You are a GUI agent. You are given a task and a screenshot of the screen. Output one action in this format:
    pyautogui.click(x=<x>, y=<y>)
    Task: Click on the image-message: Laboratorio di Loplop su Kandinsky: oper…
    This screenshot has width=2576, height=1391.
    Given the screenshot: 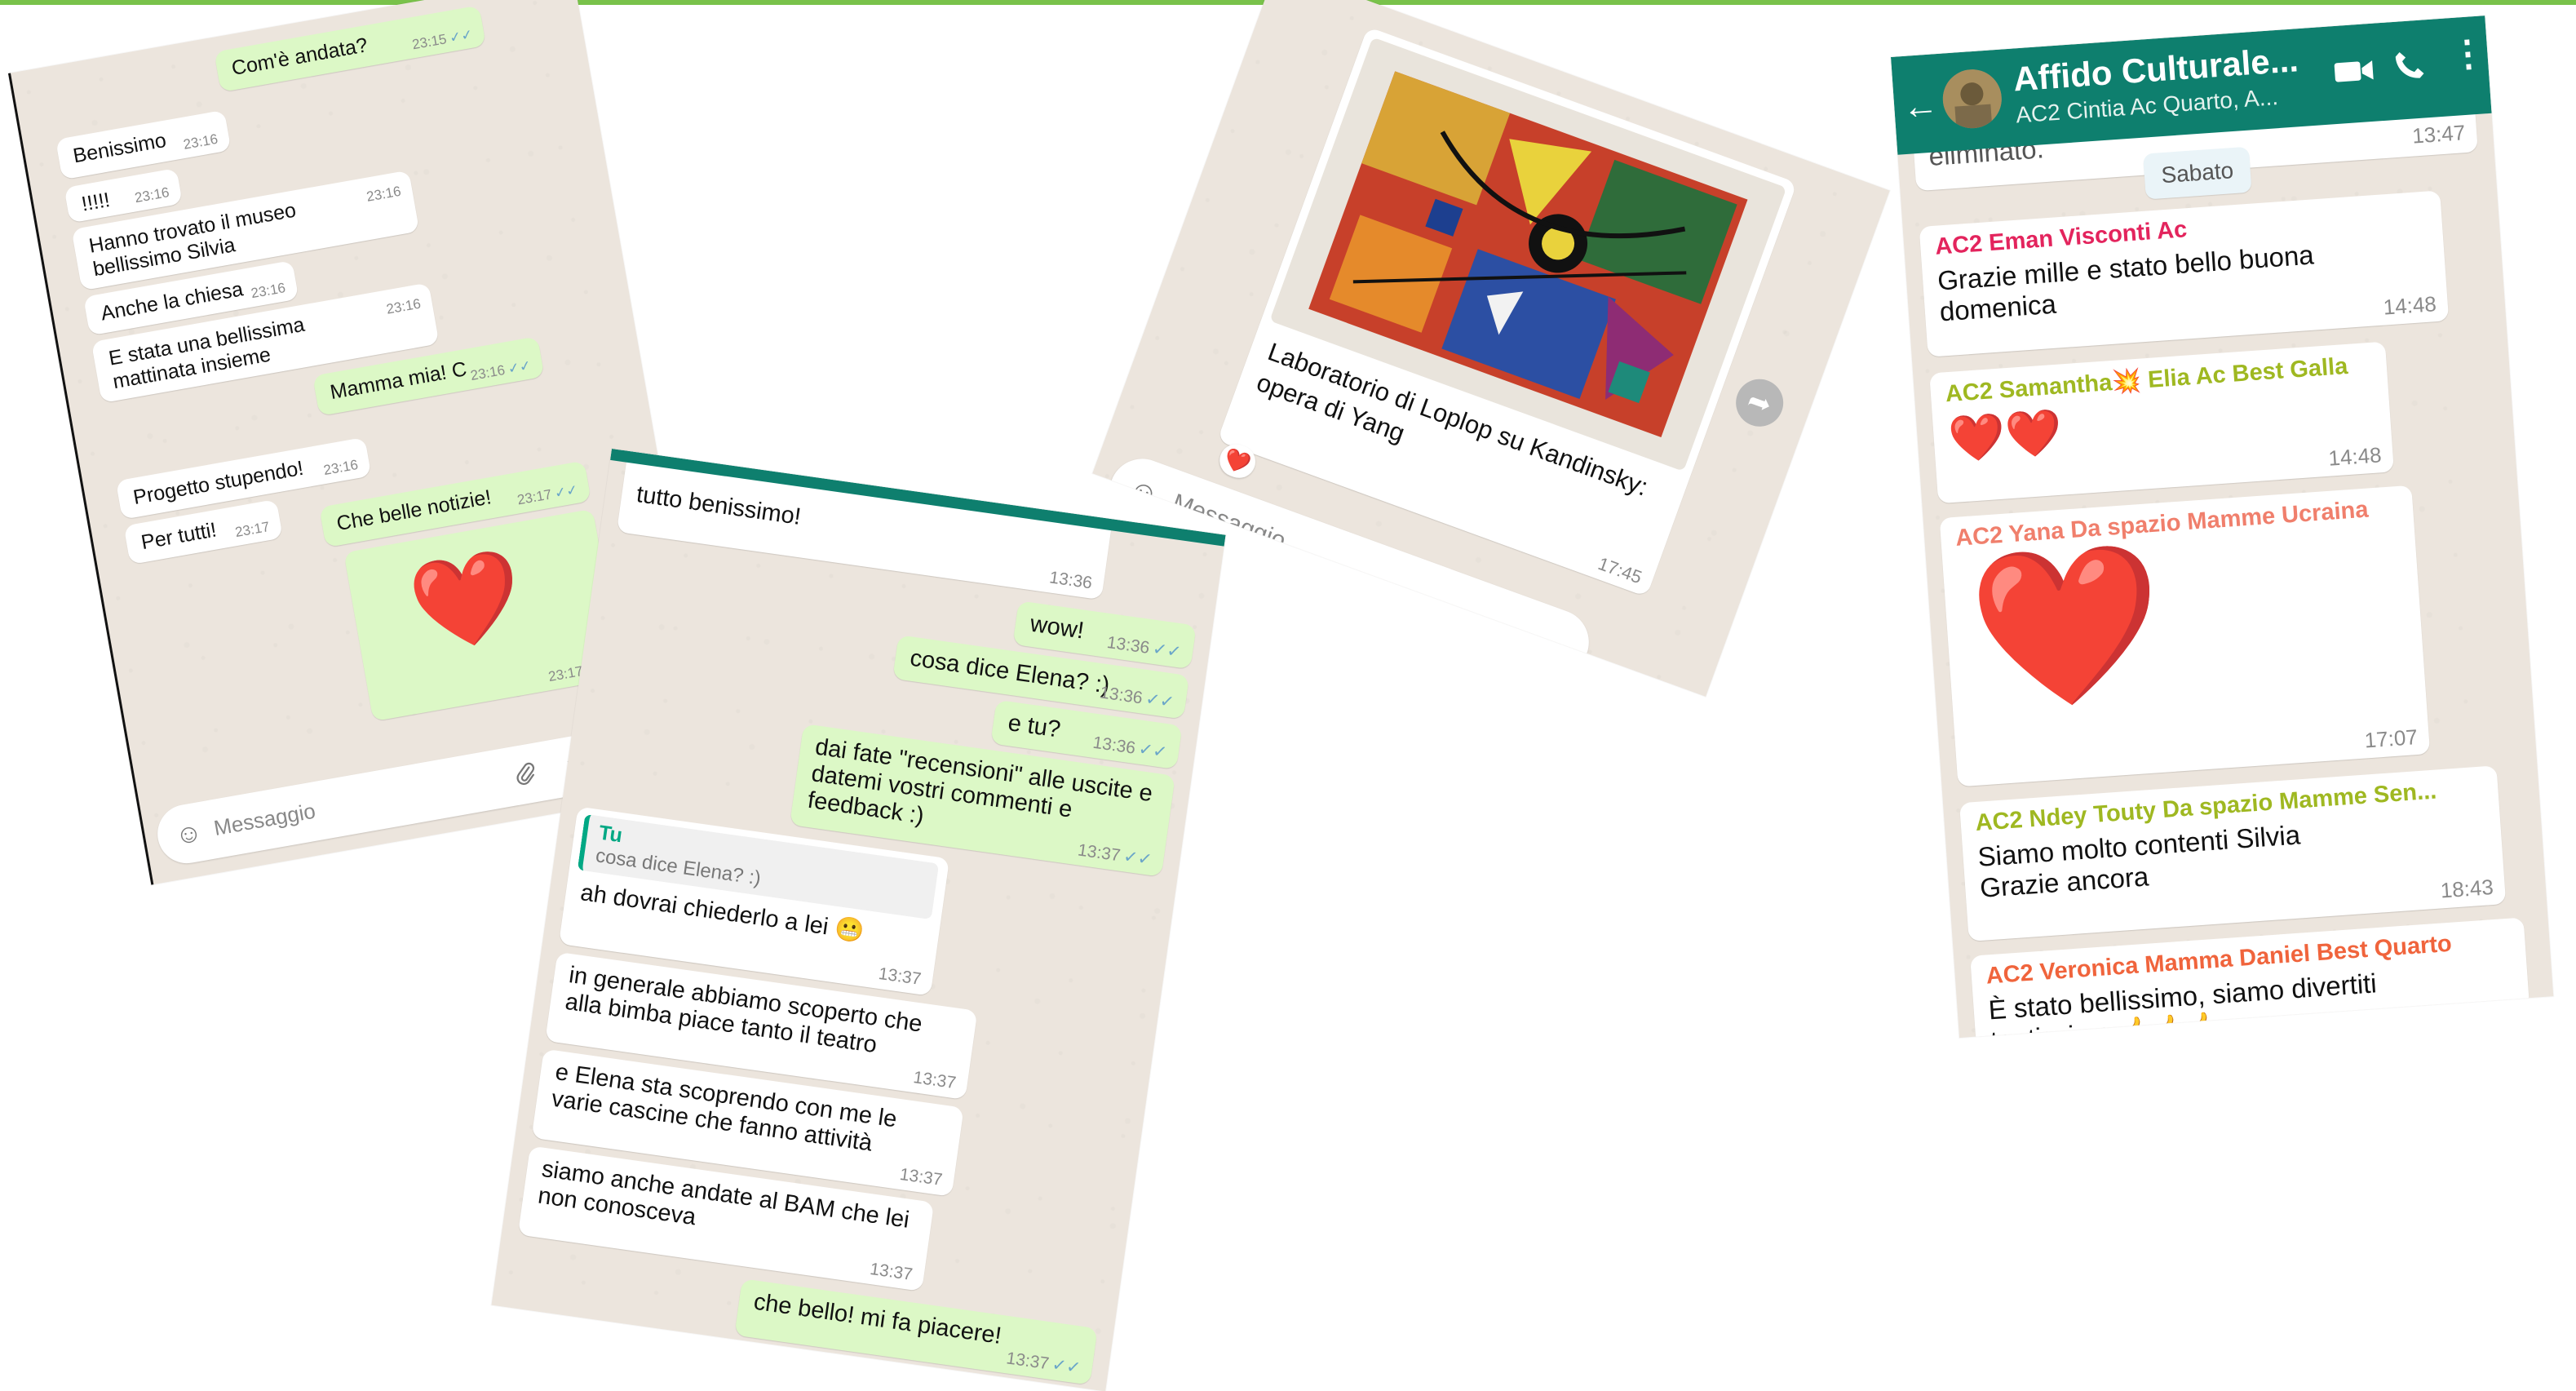 What is the action you would take?
    pyautogui.click(x=1507, y=311)
    